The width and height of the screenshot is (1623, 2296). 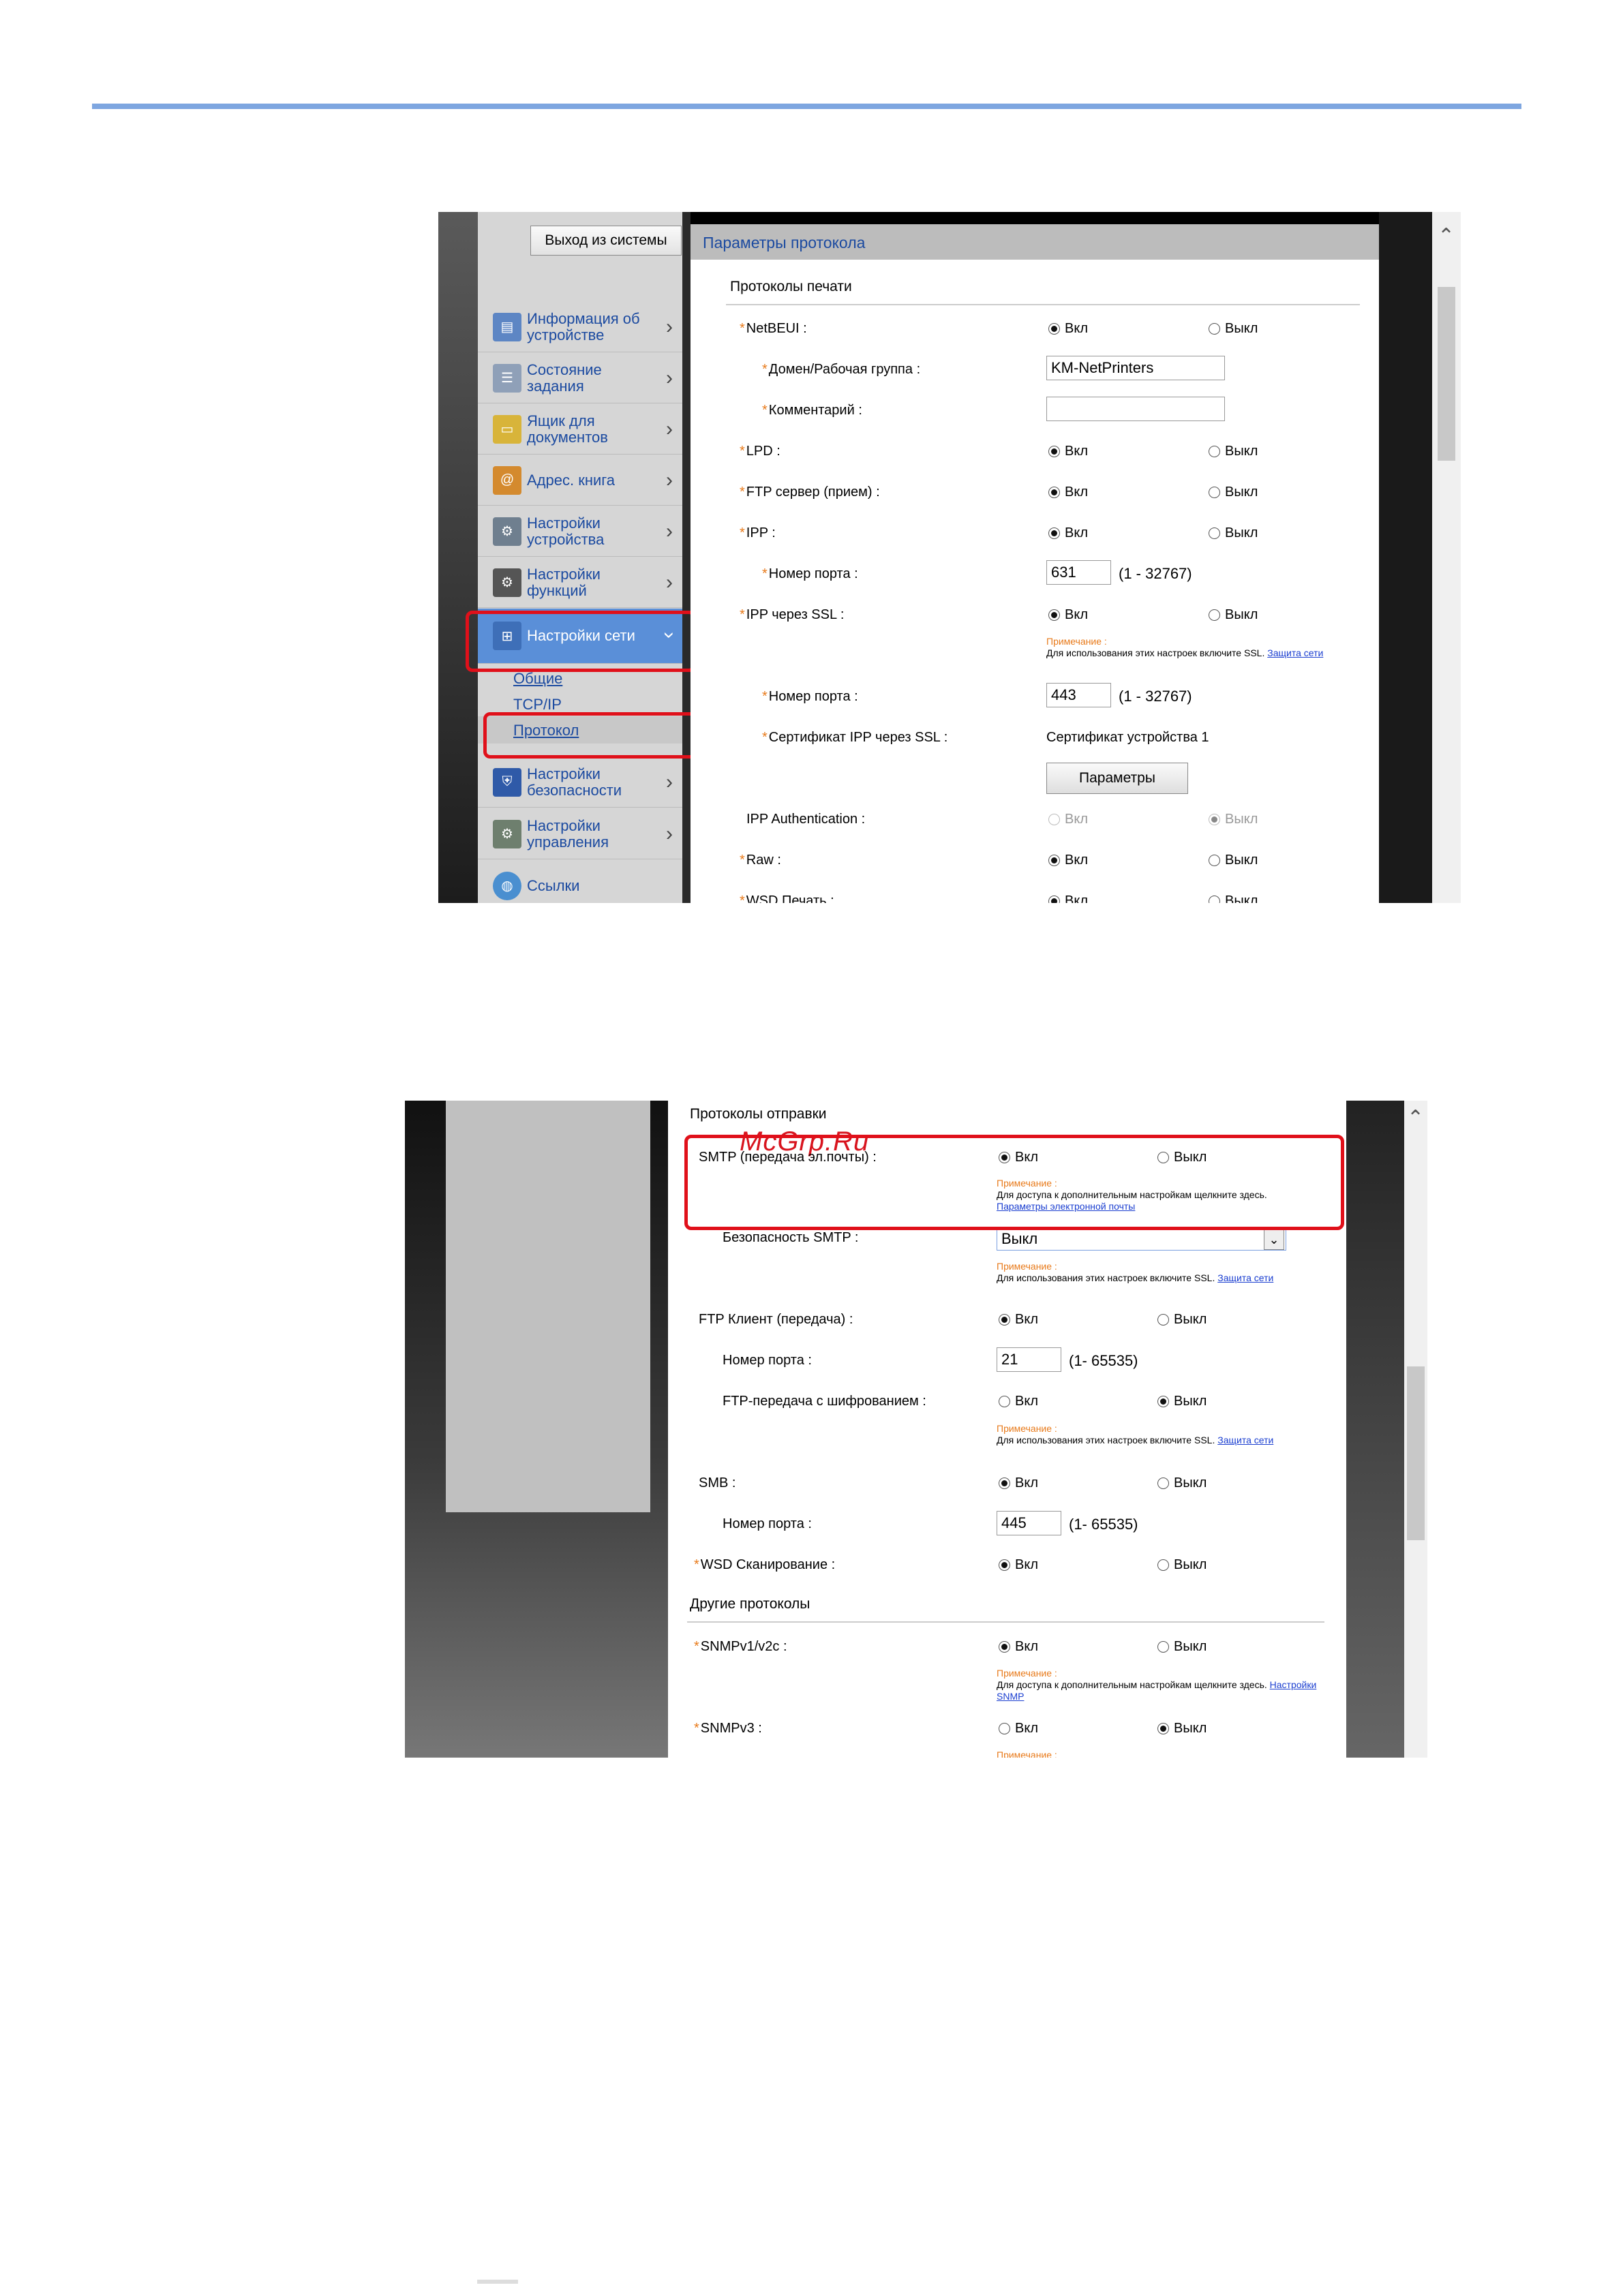 What do you see at coordinates (1068, 819) in the screenshot?
I see `ipp-auth-on-radio: Вкл` at bounding box center [1068, 819].